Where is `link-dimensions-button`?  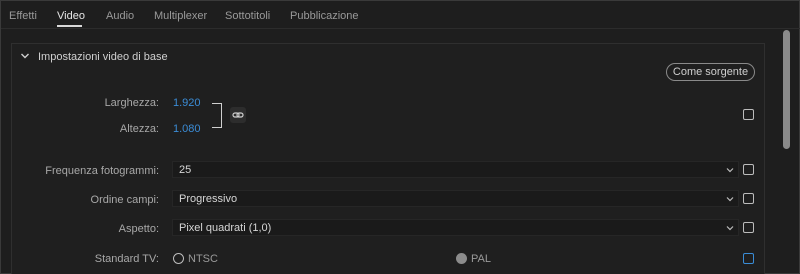 link-dimensions-button is located at coordinates (238, 115).